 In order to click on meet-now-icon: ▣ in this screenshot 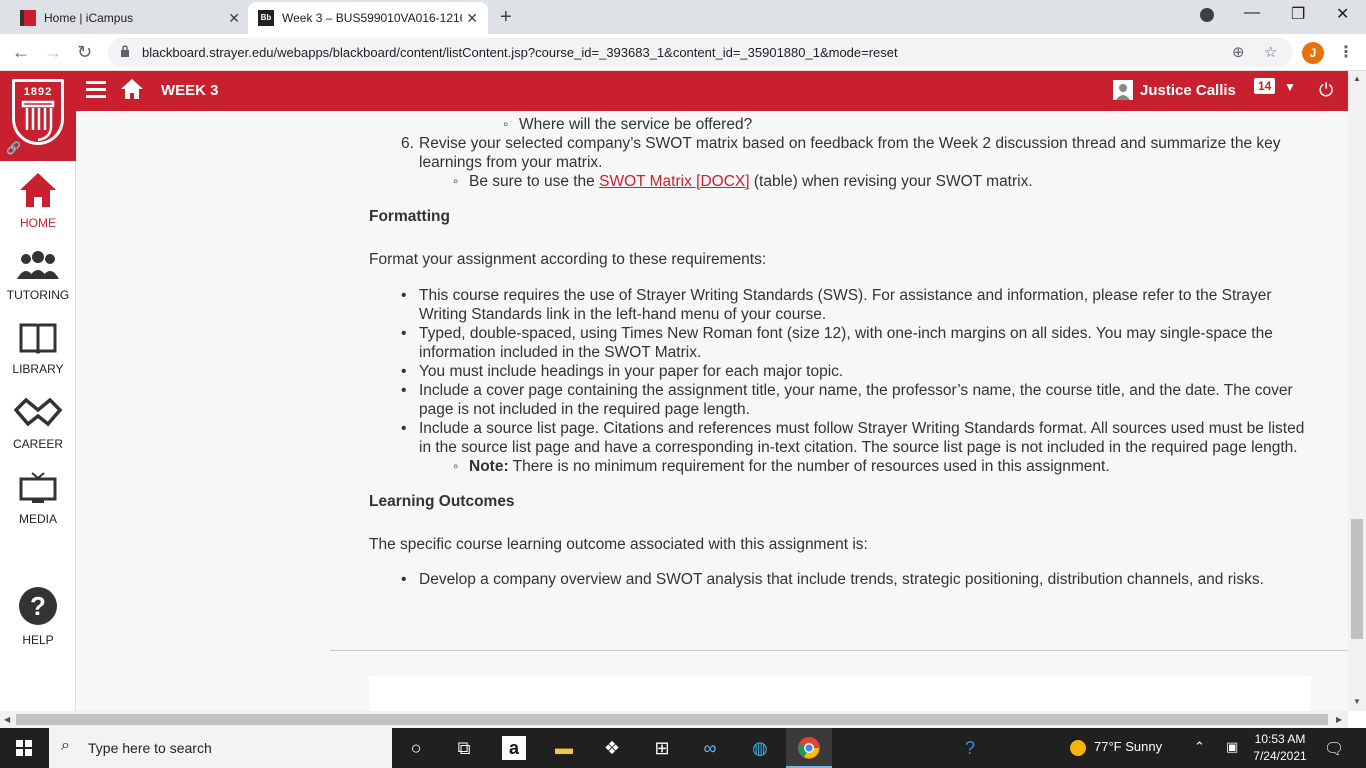, I will do `click(1232, 747)`.